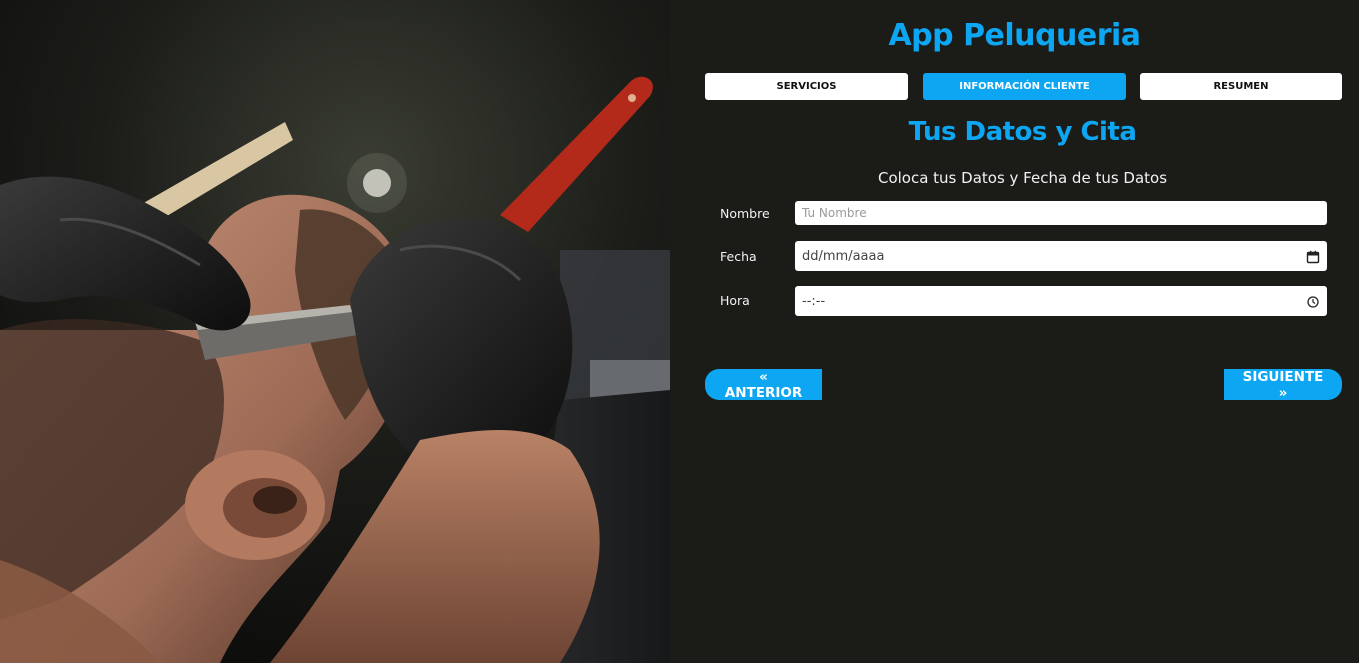  Describe the element at coordinates (1313, 256) in the screenshot. I see `calendar-icon` at that location.